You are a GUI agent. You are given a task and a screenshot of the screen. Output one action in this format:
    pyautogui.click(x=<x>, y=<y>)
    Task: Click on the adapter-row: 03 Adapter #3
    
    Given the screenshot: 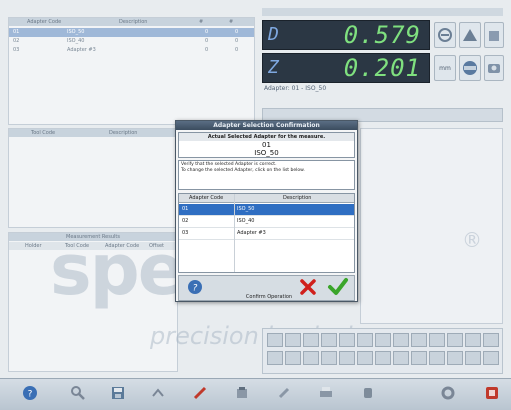 What is the action you would take?
    pyautogui.click(x=266, y=234)
    